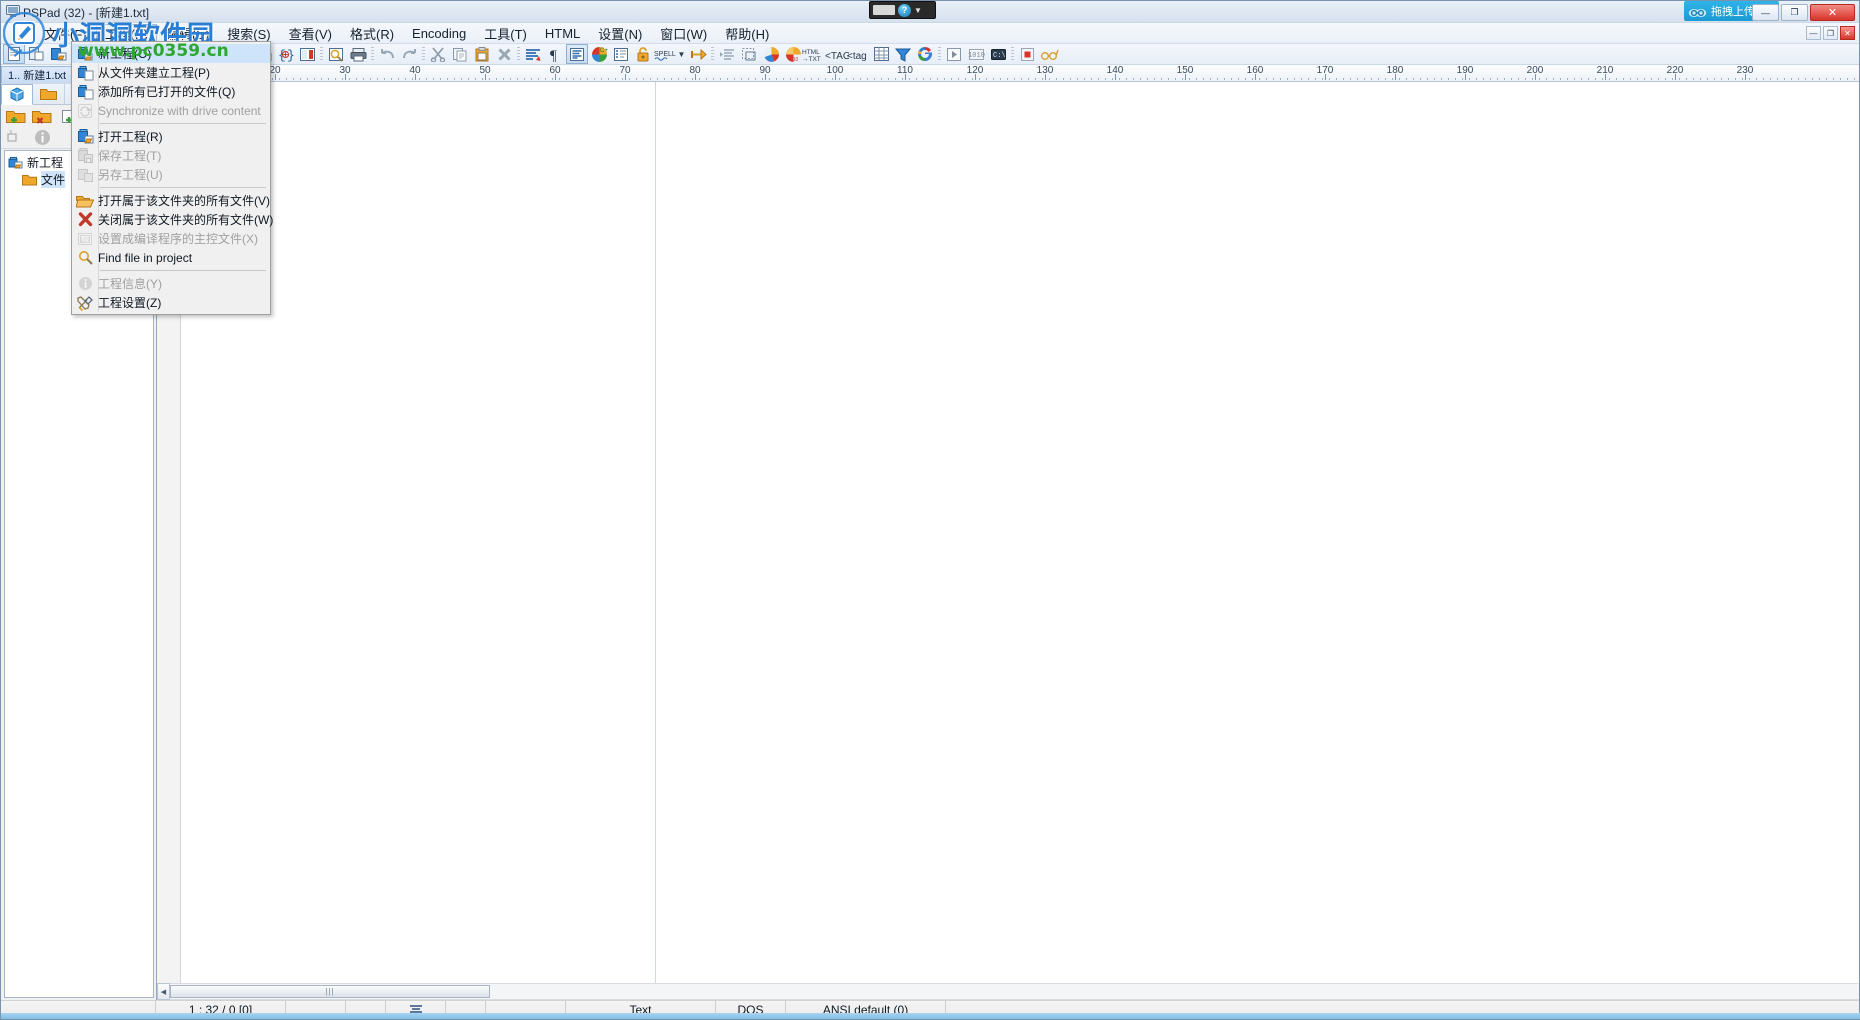  What do you see at coordinates (1049, 54) in the screenshot?
I see `glasses-button` at bounding box center [1049, 54].